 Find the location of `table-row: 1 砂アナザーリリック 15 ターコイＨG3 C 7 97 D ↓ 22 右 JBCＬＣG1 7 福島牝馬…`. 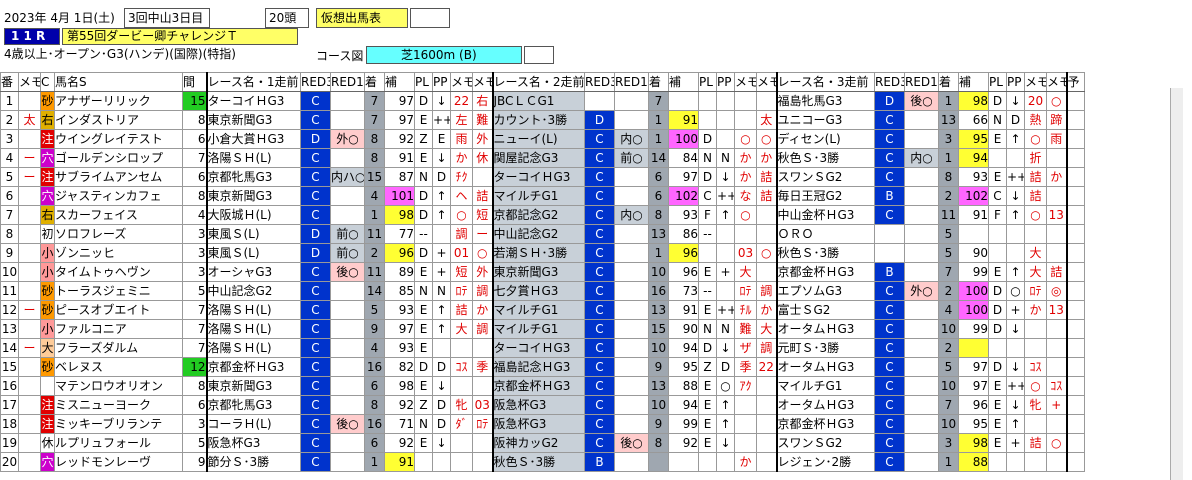

table-row: 1 砂アナザーリリック 15 ターコイＨG3 C 7 97 D ↓ 22 右 JBCＬＣG1 7 福島牝馬… is located at coordinates (542, 101).